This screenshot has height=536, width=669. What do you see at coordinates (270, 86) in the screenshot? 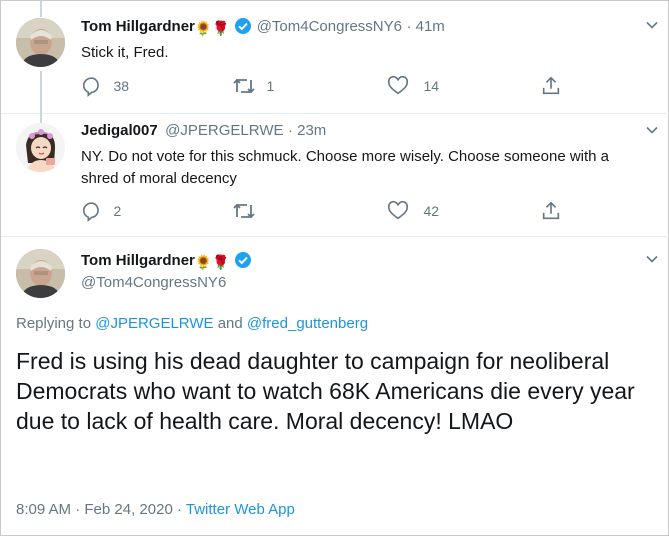
I see `tweet1-retweet-count: 1` at bounding box center [270, 86].